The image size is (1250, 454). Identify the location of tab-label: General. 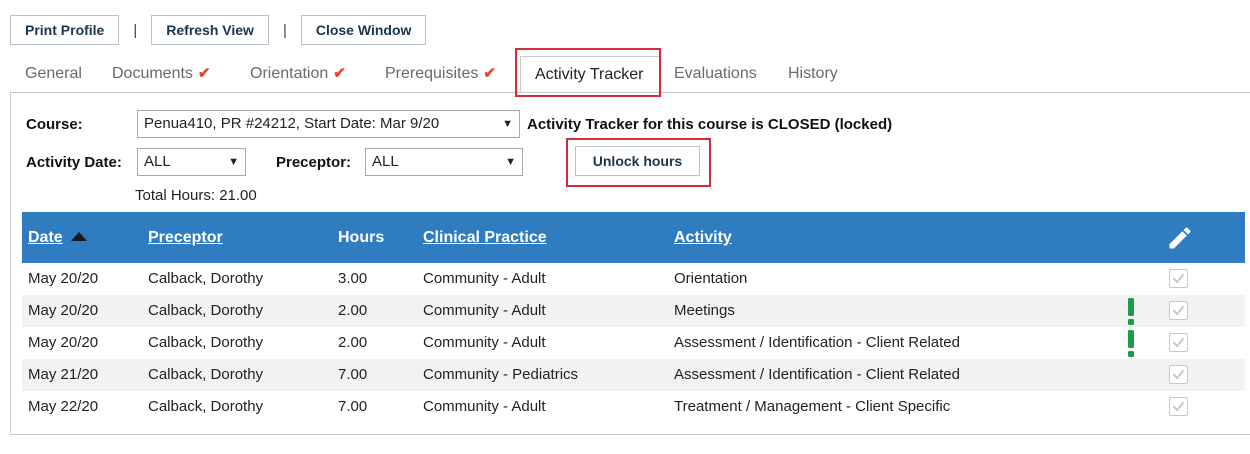
(53, 73).